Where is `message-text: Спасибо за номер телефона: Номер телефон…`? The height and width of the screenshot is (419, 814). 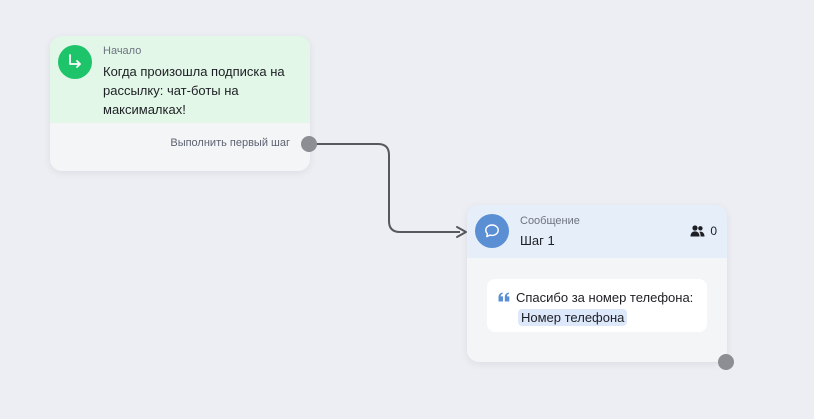 message-text: Спасибо за номер телефона: Номер телефон… is located at coordinates (609, 308).